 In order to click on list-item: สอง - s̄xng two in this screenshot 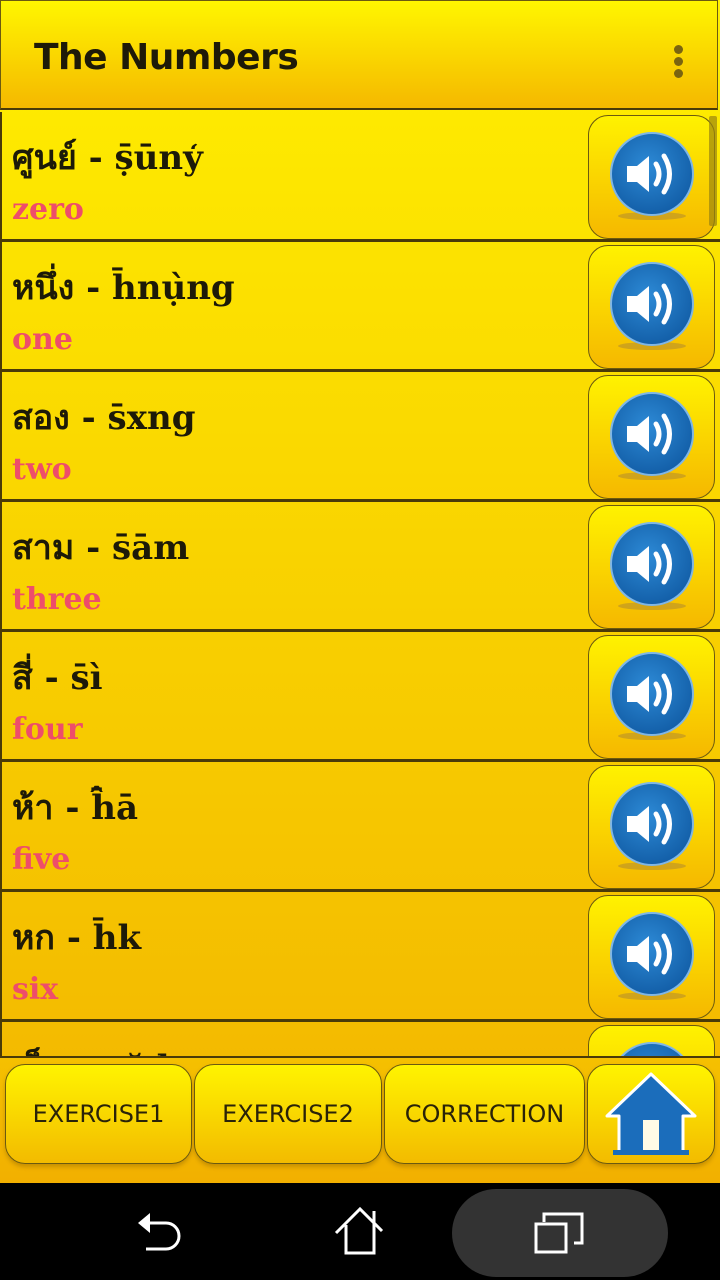, I will do `click(361, 437)`.